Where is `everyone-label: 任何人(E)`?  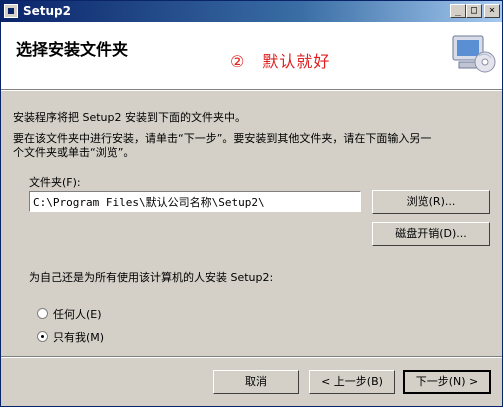 everyone-label: 任何人(E) is located at coordinates (77, 314).